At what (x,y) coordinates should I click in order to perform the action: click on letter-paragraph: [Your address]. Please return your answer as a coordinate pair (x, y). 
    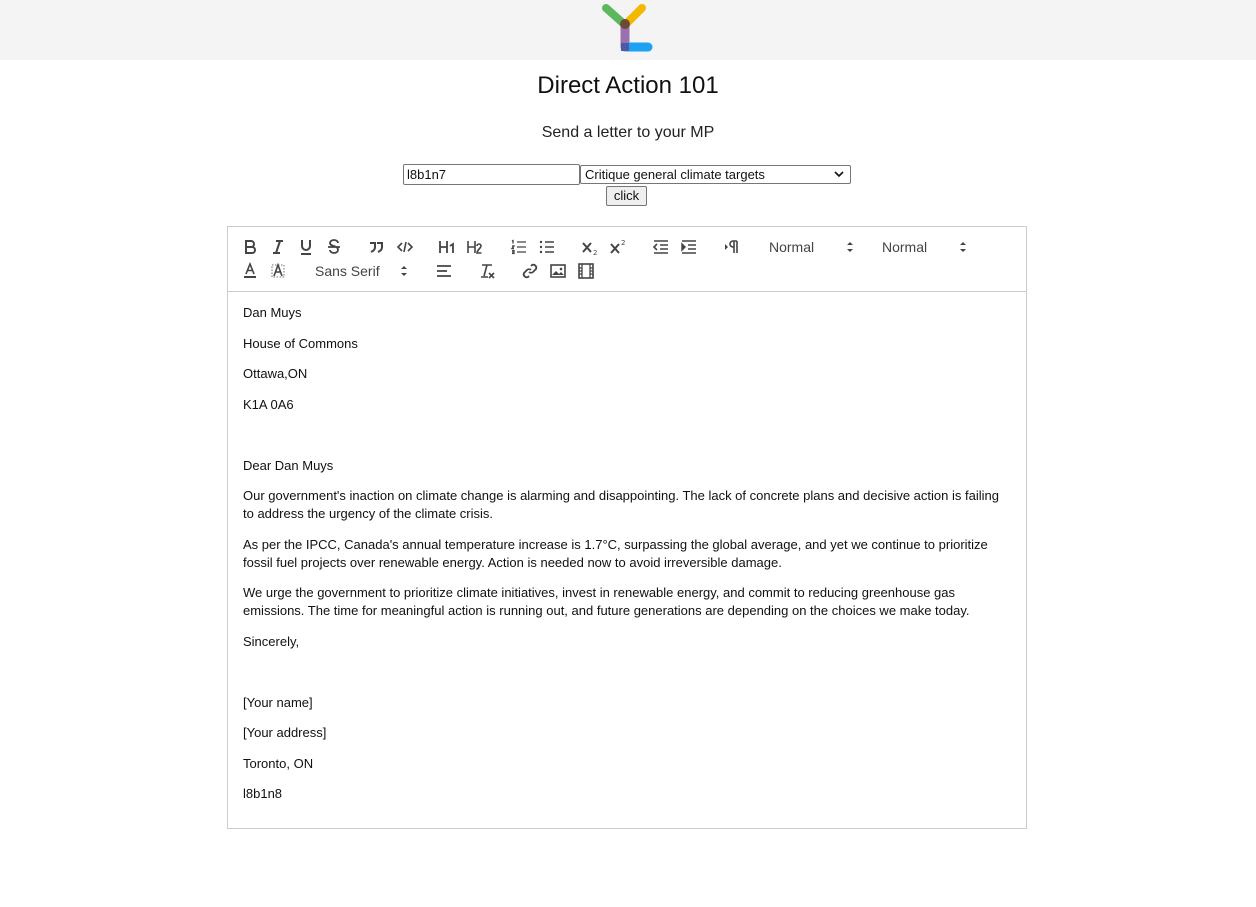
    Looking at the image, I should click on (285, 732).